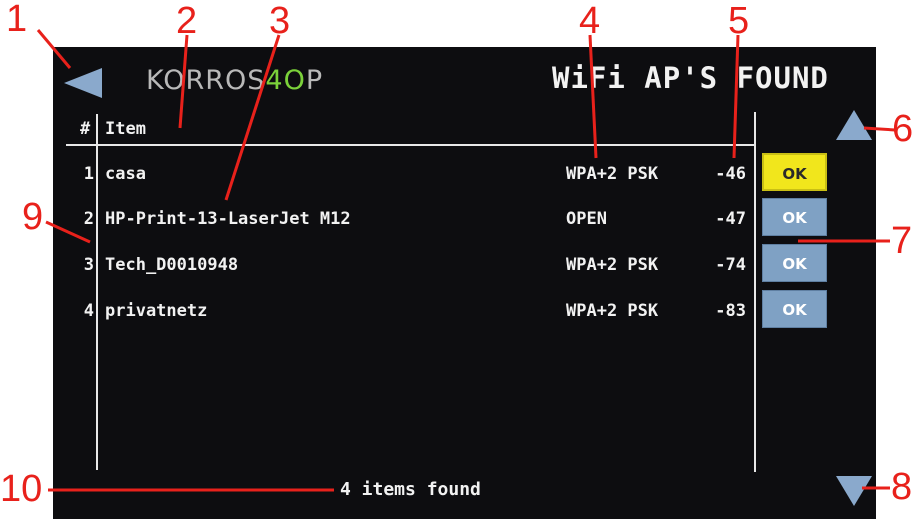 This screenshot has width=917, height=519. I want to click on back-button, so click(84, 83).